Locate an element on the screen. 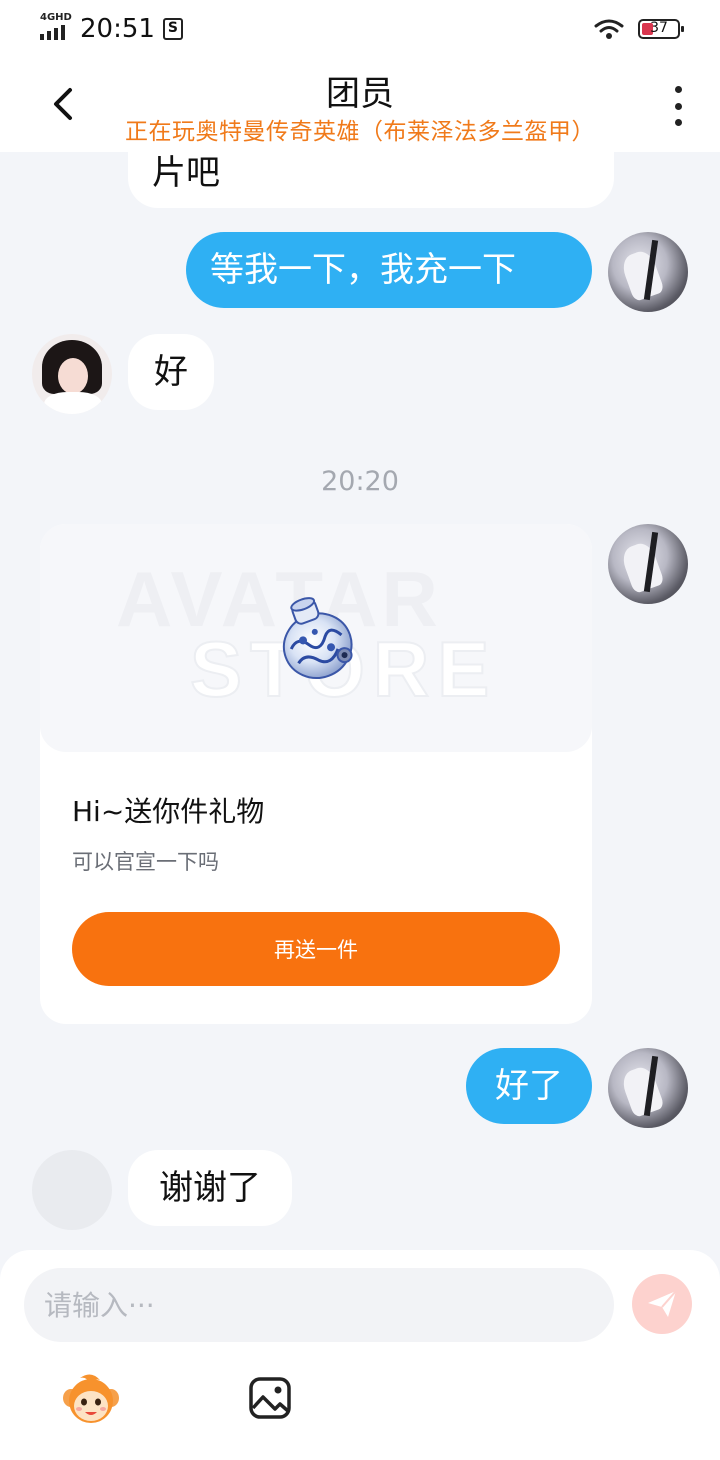  message-bubble-received: 片吧 is located at coordinates (371, 180).